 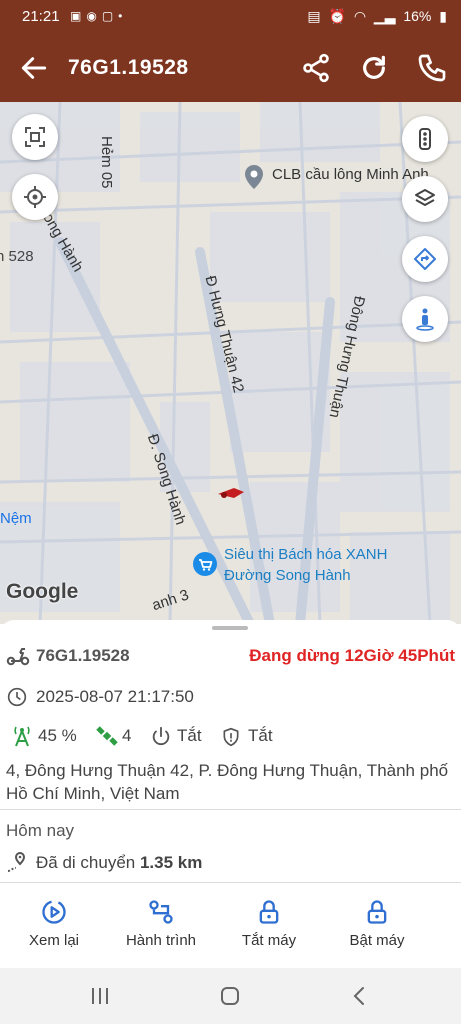 I want to click on poi-pin-icon, so click(x=254, y=177).